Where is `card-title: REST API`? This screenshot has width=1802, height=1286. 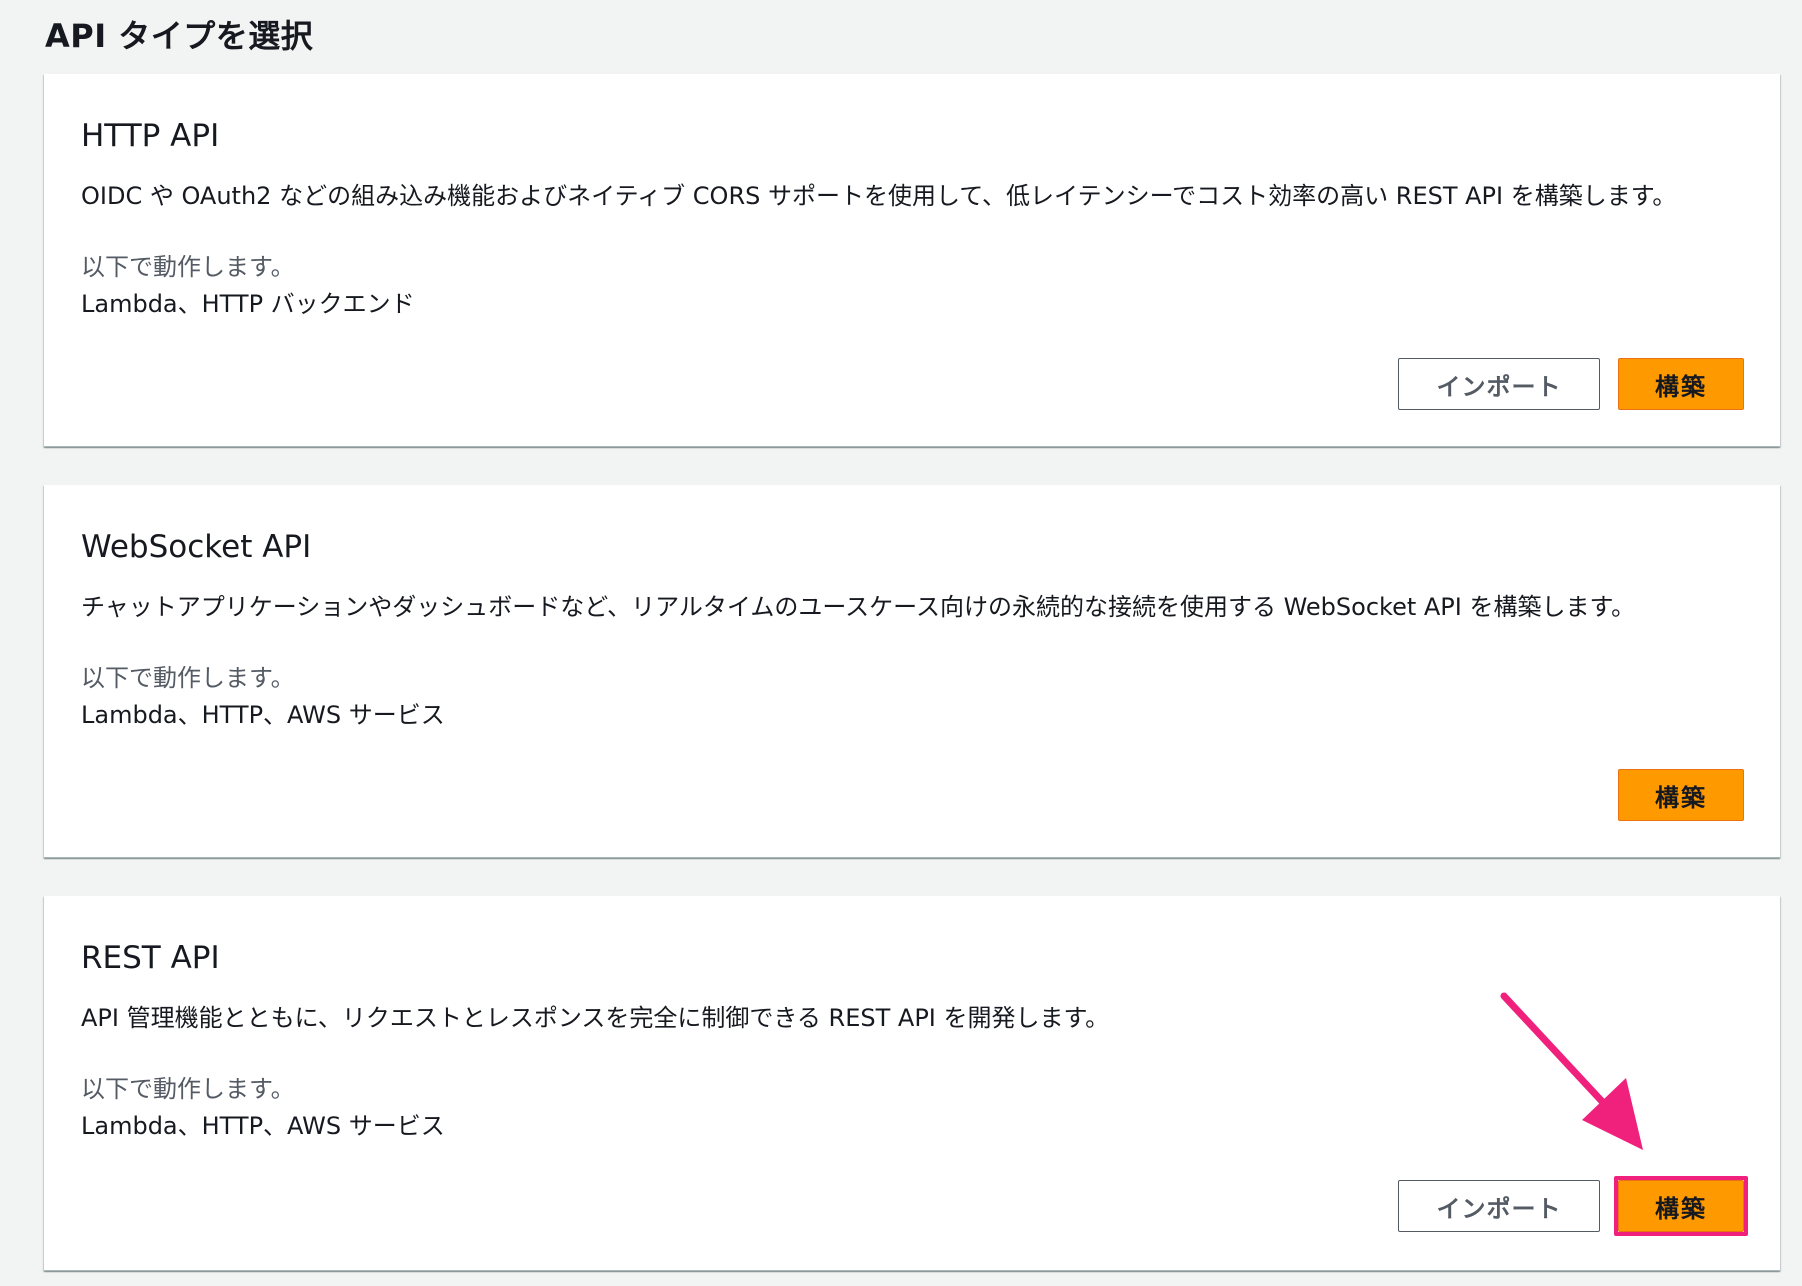 card-title: REST API is located at coordinates (150, 958).